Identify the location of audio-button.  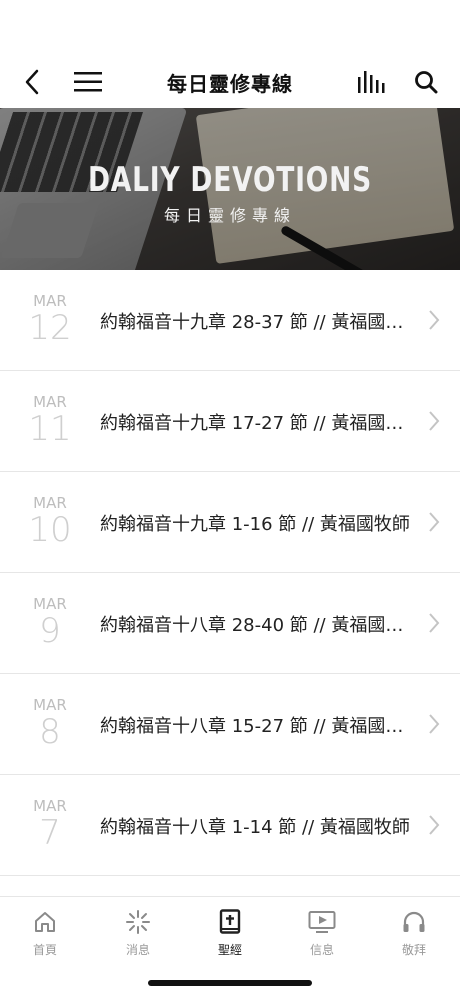
(372, 82).